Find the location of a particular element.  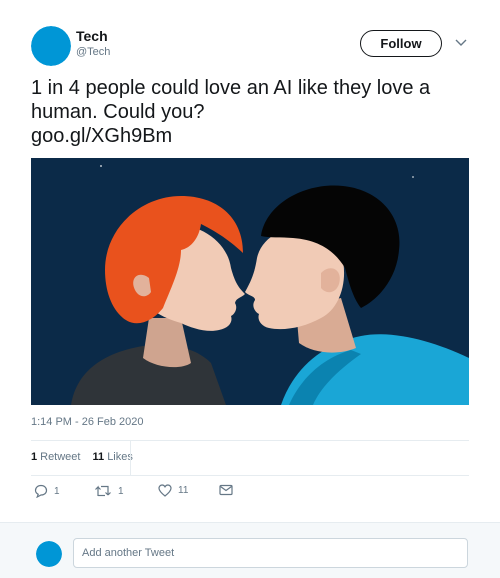

tweet-actions: 1 1 11 is located at coordinates (181, 494).